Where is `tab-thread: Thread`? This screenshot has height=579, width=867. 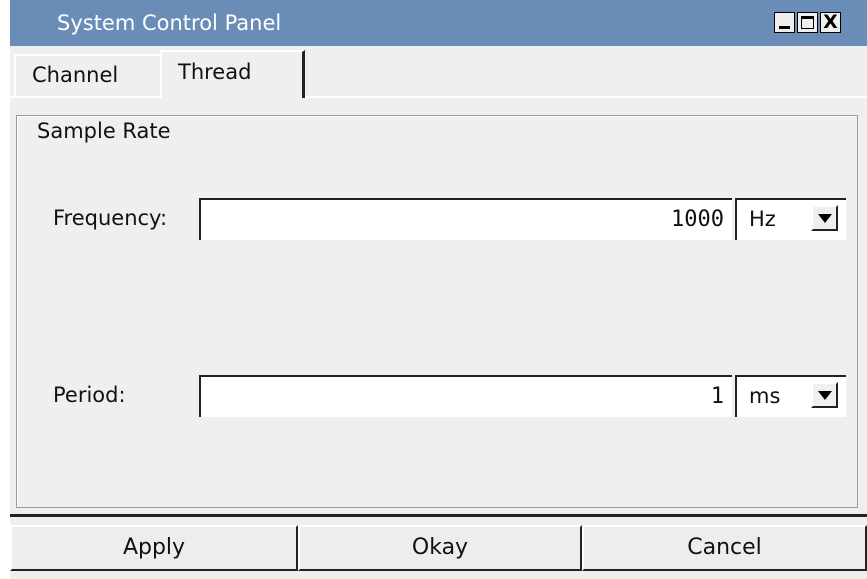
tab-thread: Thread is located at coordinates (232, 75).